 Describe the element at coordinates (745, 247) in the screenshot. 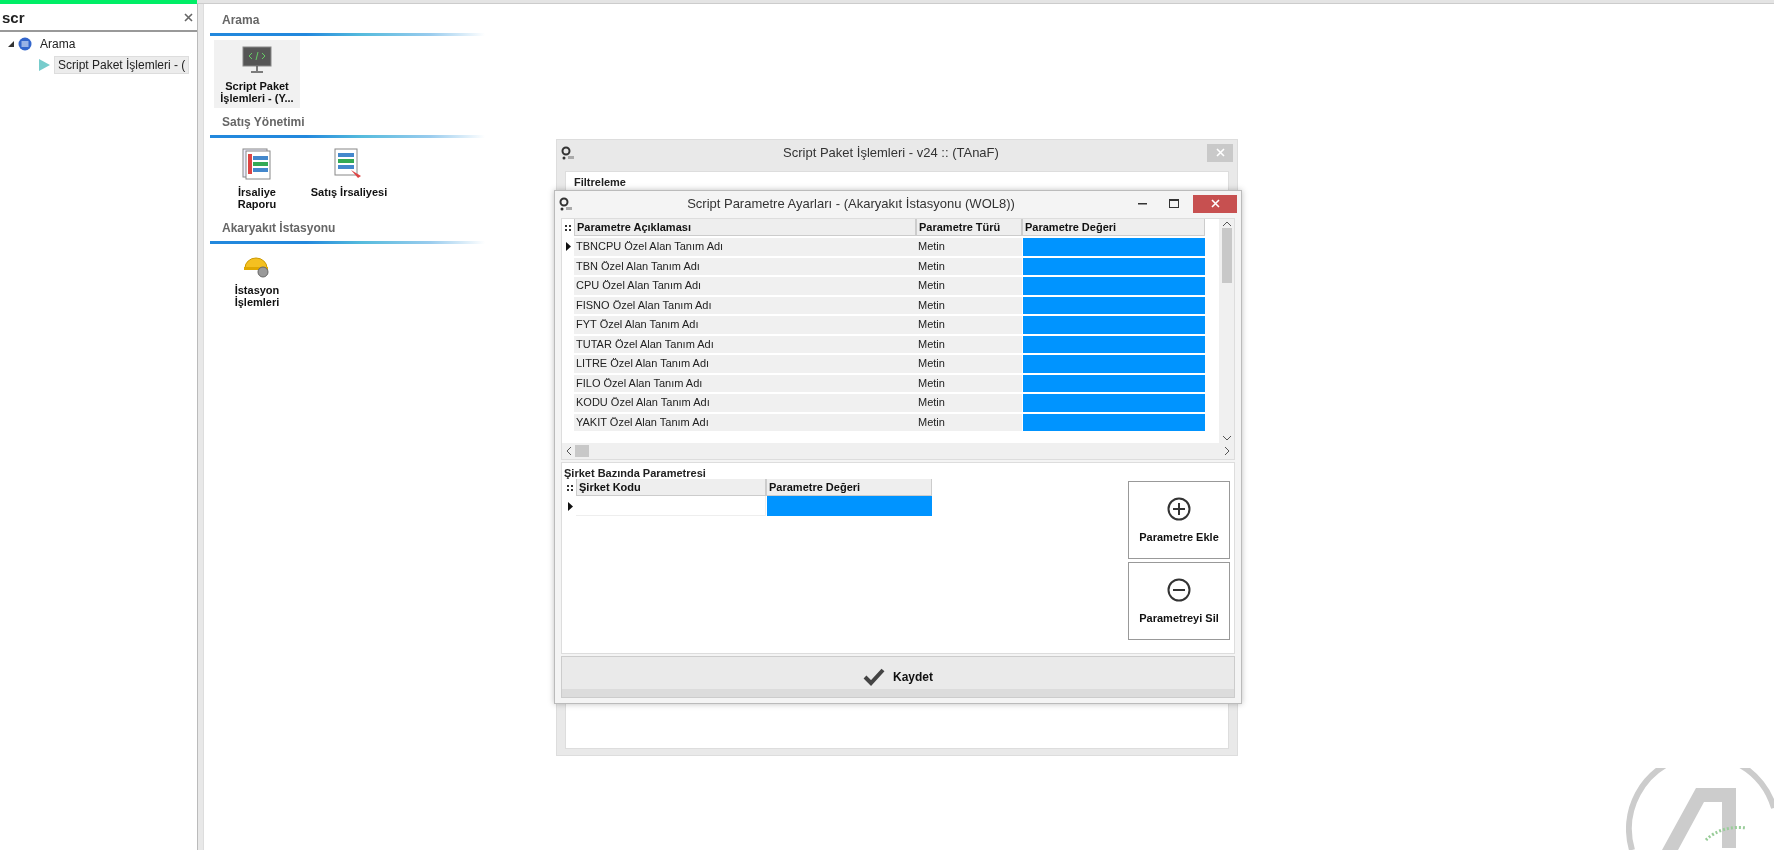

I see `table-cell: TBNCPU Özel Alan Tanım Adı` at that location.